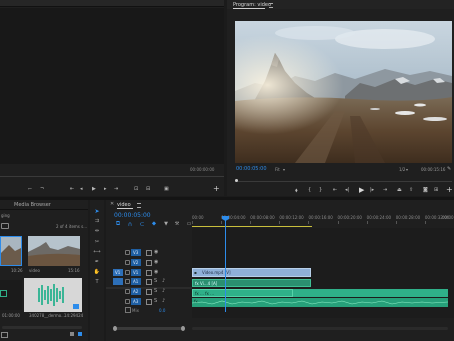 This screenshot has height=341, width=454. Describe the element at coordinates (449, 189) in the screenshot. I see `add-button-icon: +` at that location.